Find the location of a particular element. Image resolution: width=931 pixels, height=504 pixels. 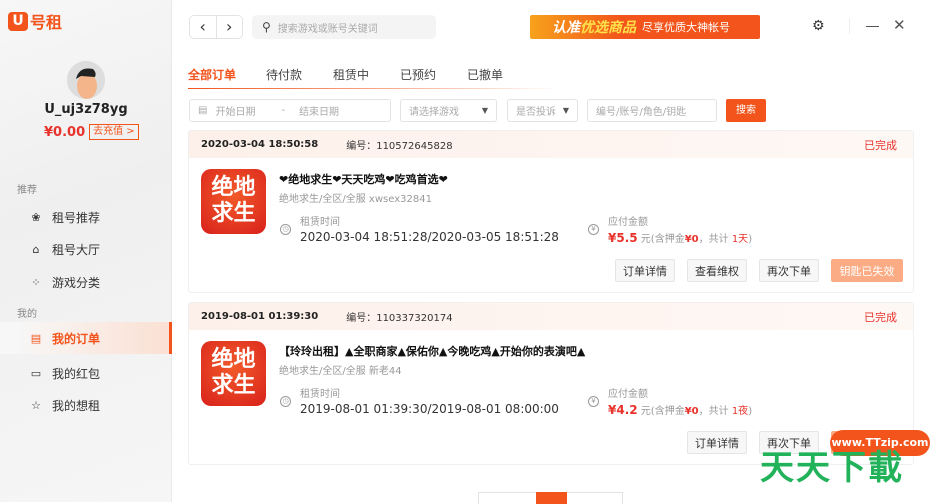

order-number: 编号：110572645828 is located at coordinates (399, 146).